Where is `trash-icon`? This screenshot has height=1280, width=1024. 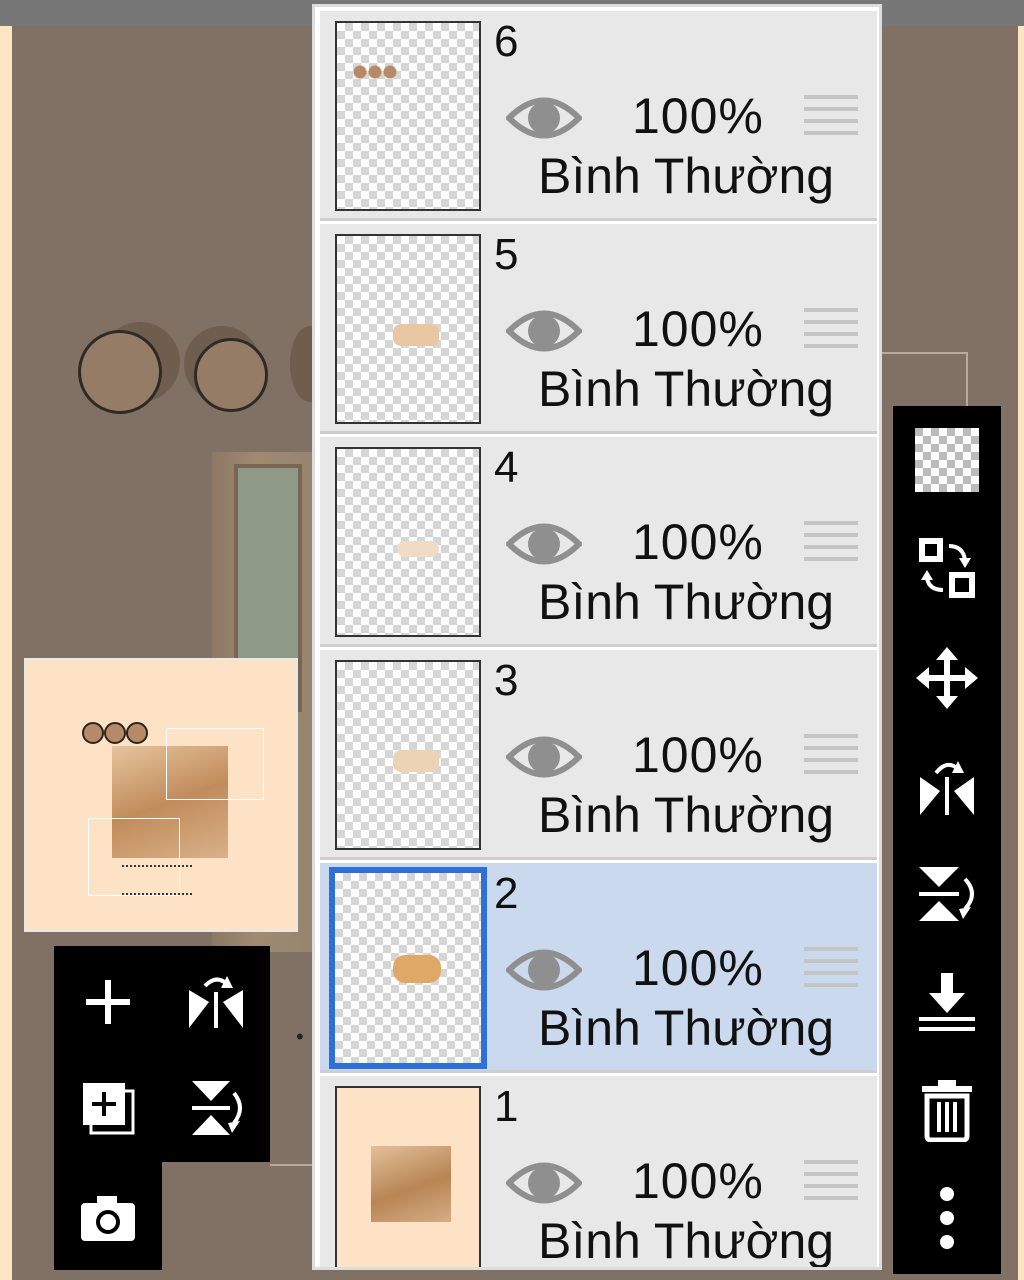 trash-icon is located at coordinates (947, 1111).